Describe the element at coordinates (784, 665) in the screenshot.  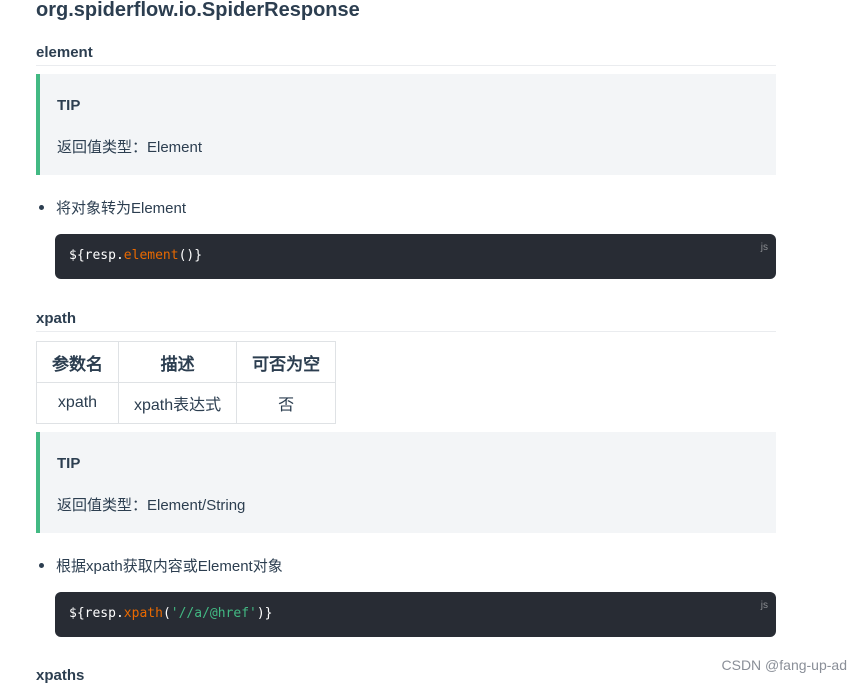
I see `watermark: CSDN @fang-up-ad` at that location.